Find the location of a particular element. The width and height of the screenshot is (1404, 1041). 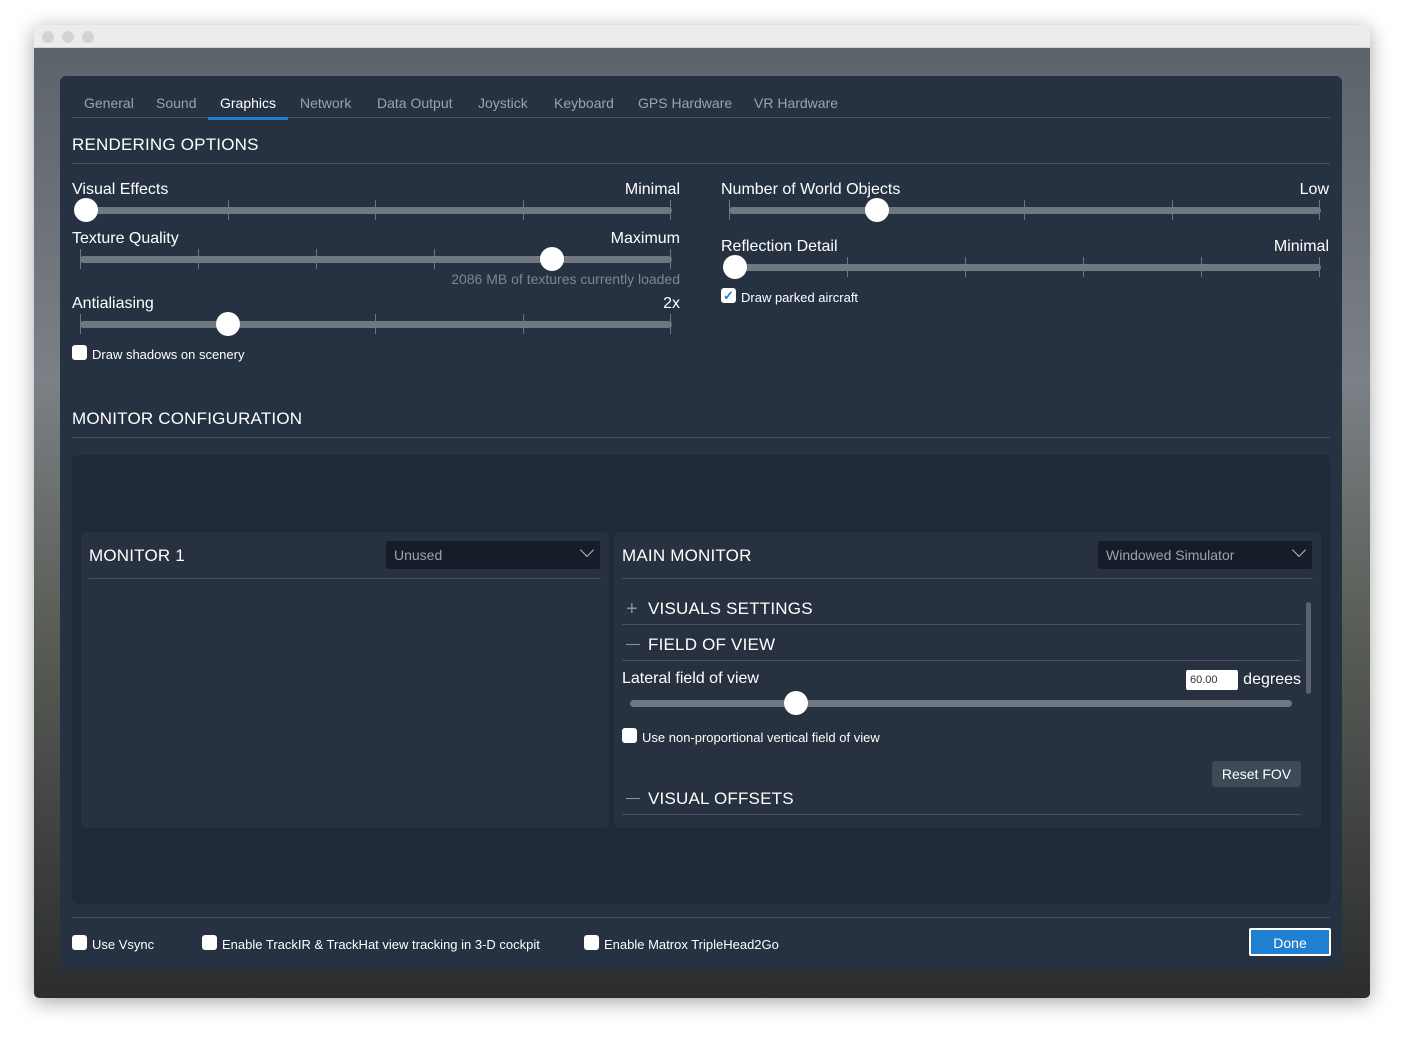

world-objects-slider is located at coordinates (1025, 210).